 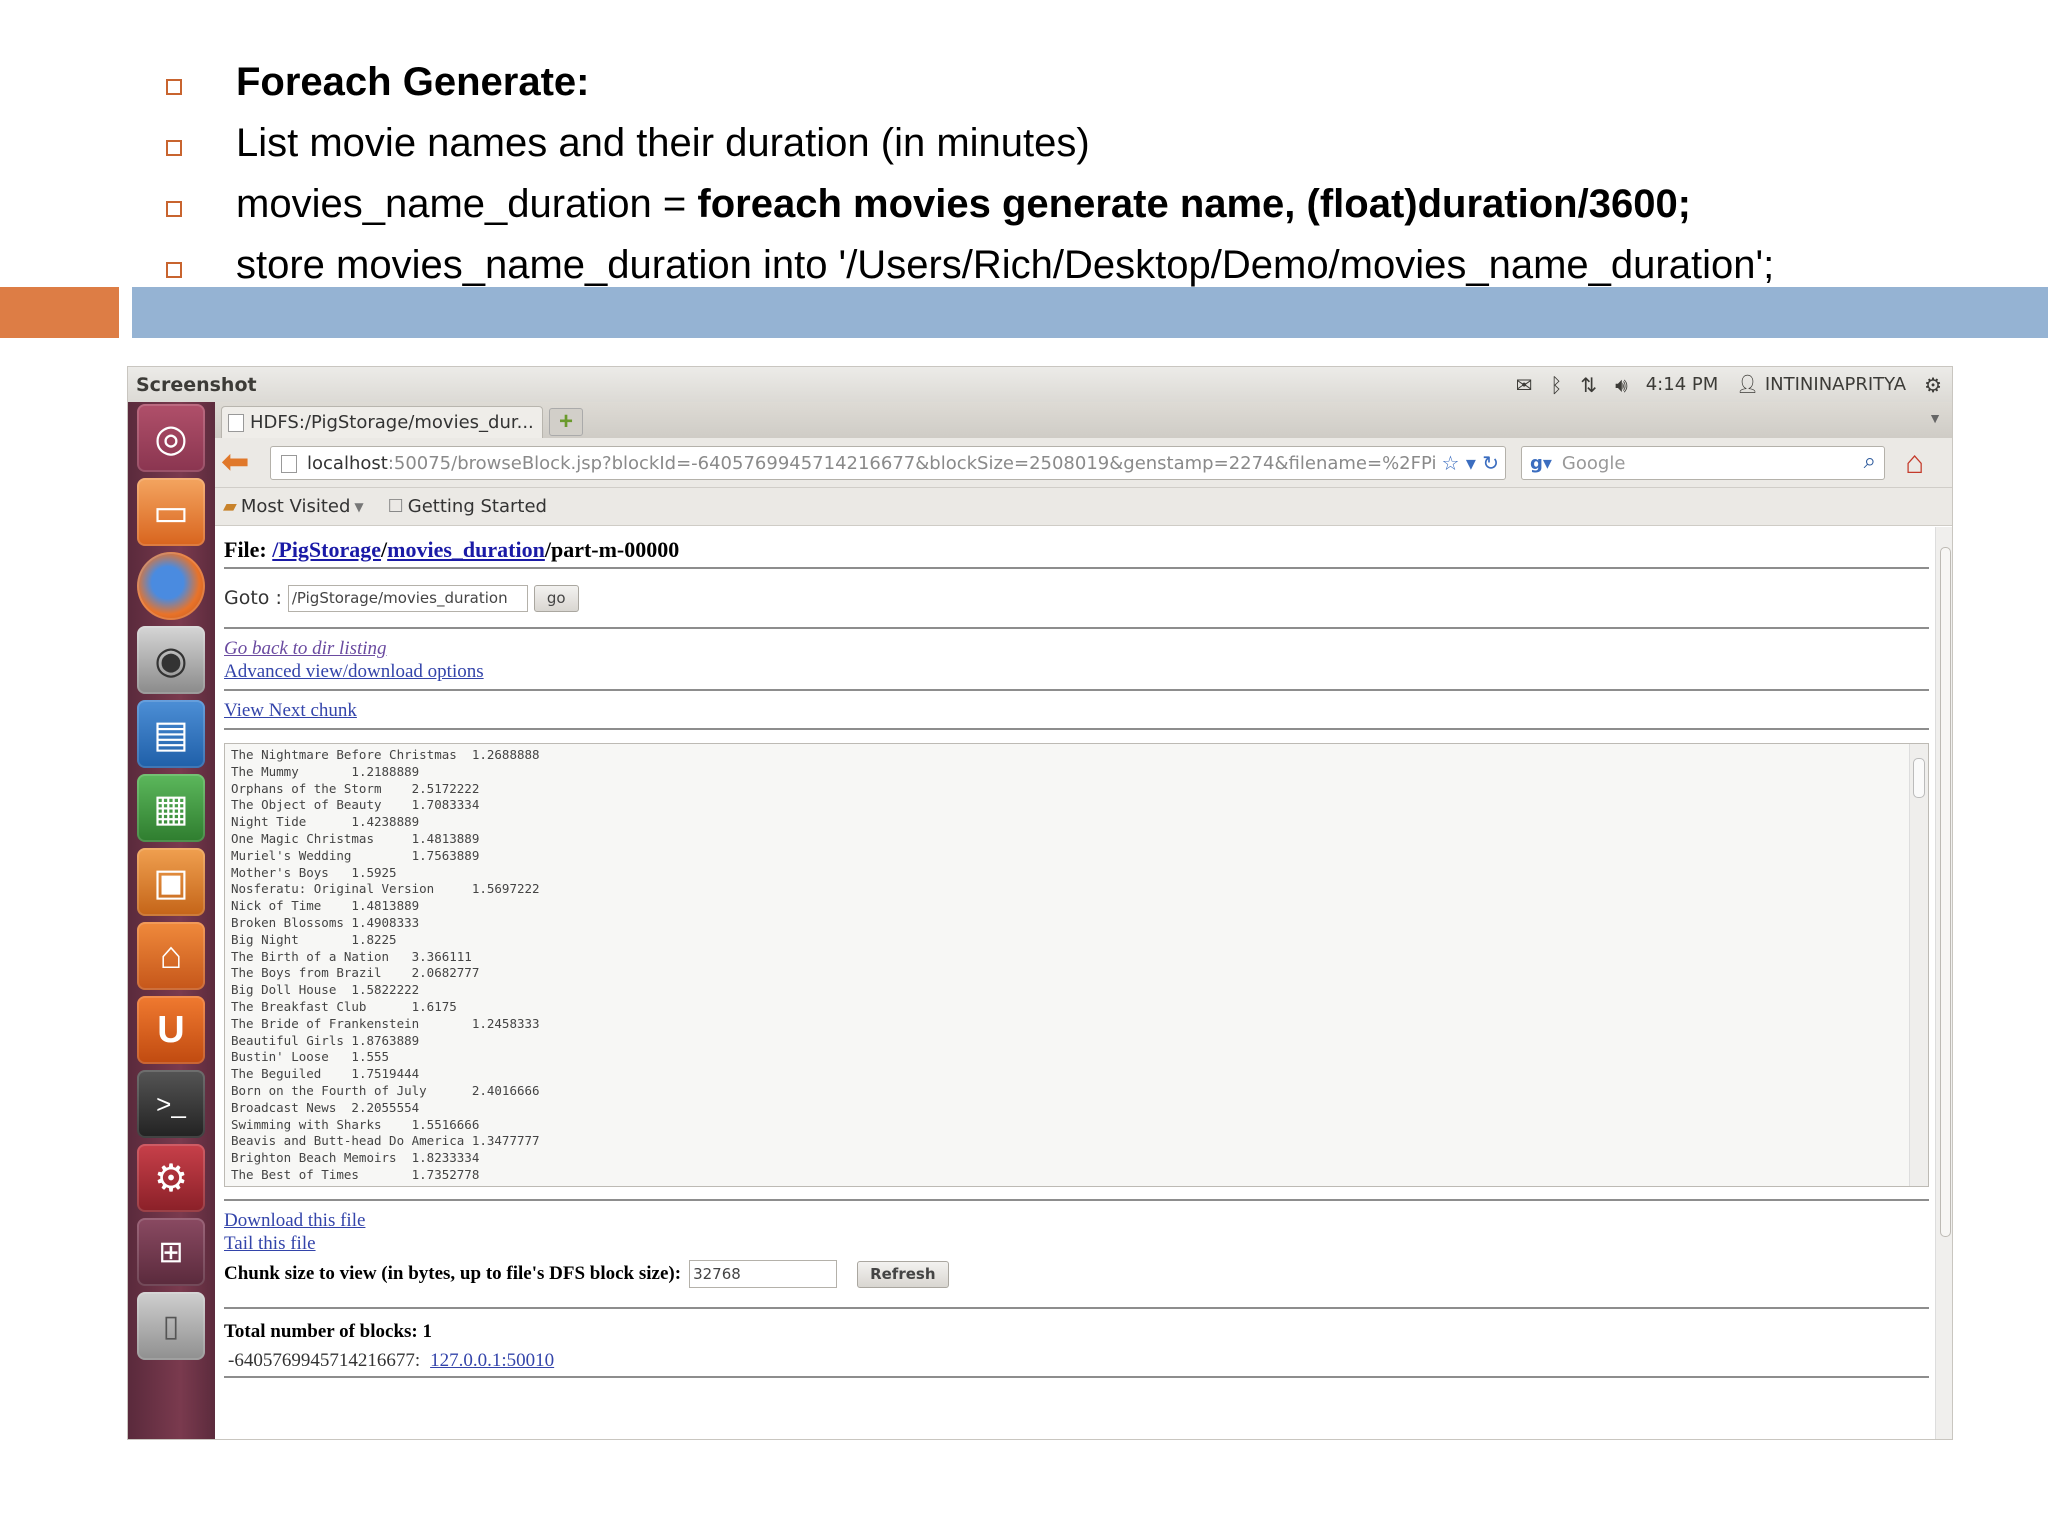 I want to click on chunk-size-input, so click(x=763, y=1274).